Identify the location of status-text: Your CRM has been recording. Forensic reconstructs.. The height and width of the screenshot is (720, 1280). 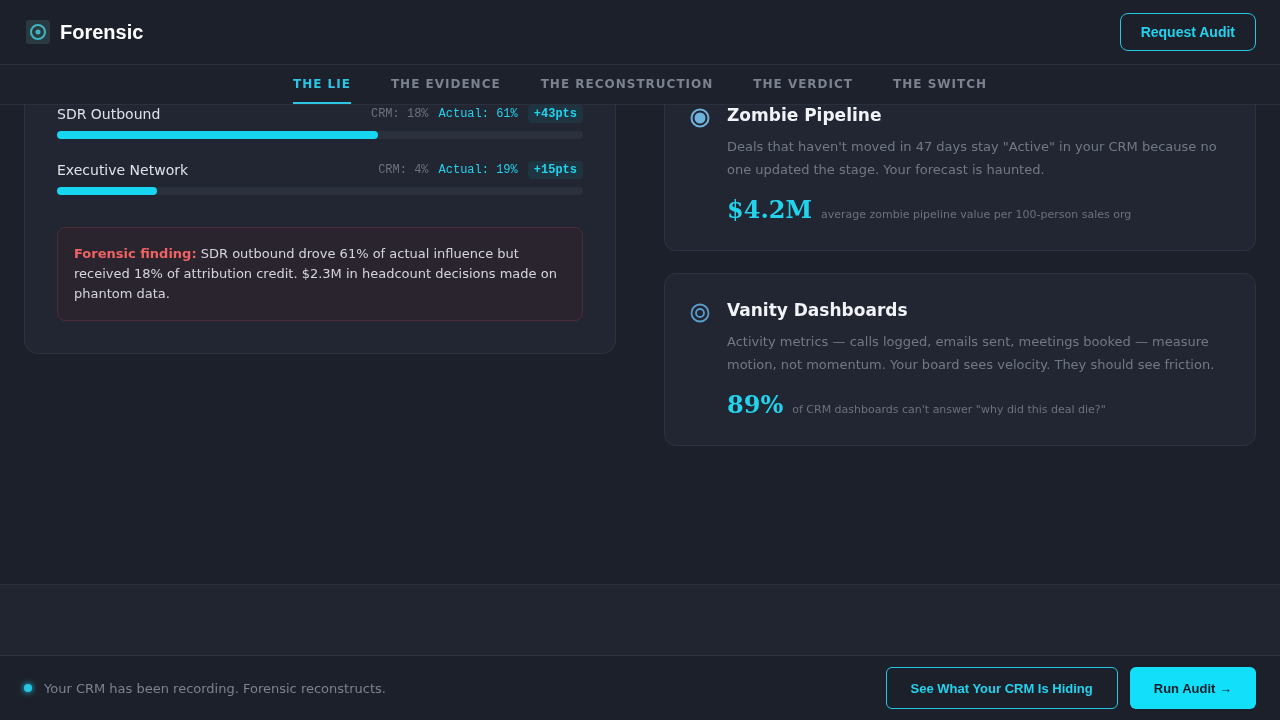
(215, 688).